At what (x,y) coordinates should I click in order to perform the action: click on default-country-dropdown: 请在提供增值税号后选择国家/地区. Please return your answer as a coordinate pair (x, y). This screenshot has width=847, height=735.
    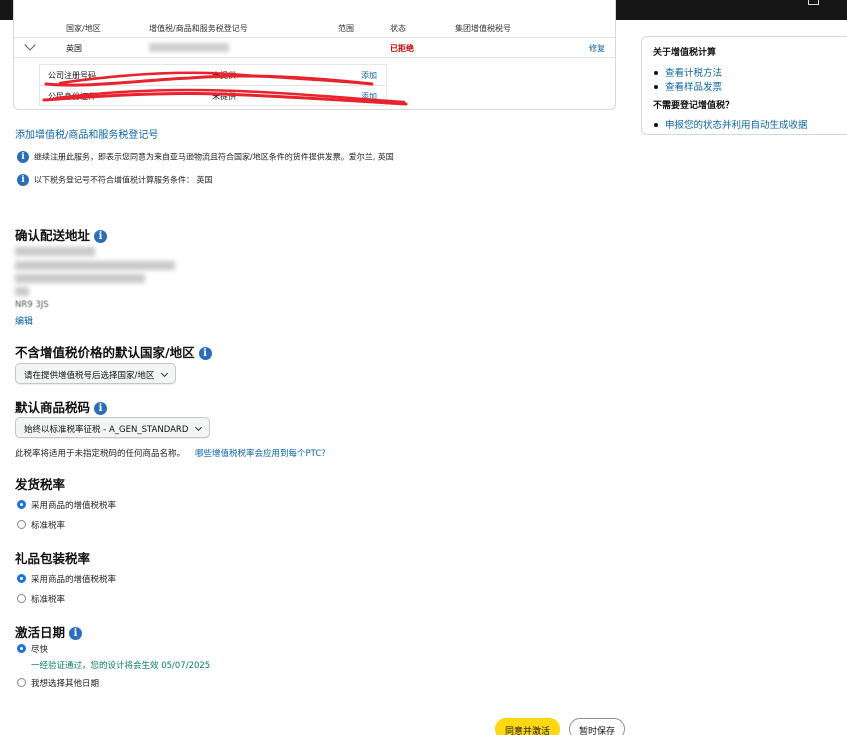
    Looking at the image, I should click on (96, 373).